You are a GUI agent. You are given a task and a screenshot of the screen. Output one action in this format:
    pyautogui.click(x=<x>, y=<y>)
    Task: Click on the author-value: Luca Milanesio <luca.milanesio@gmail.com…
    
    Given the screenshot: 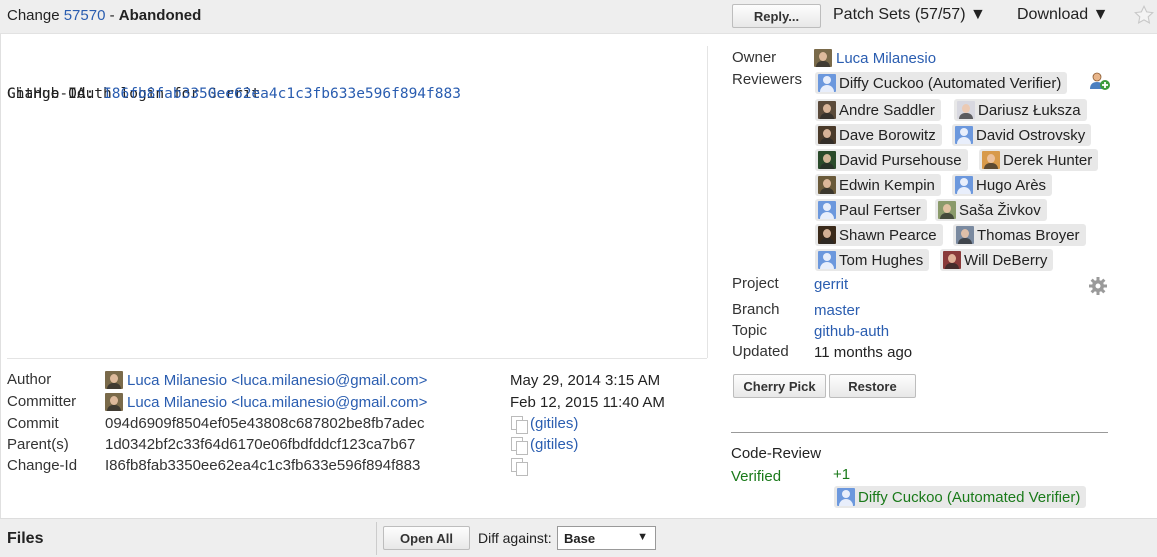 What is the action you would take?
    pyautogui.click(x=266, y=380)
    